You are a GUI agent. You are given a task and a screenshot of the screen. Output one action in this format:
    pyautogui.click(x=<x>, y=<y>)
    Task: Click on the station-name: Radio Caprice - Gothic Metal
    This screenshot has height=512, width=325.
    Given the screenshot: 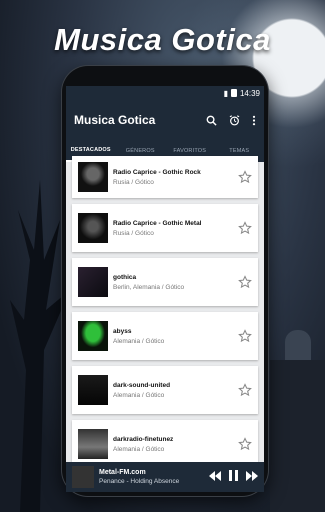 What is the action you would take?
    pyautogui.click(x=157, y=223)
    